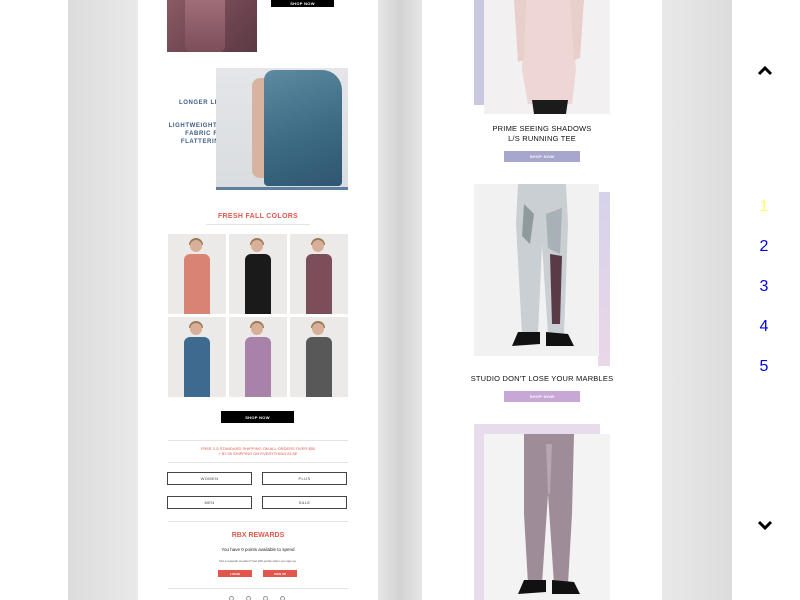 Image resolution: width=800 pixels, height=600 pixels. What do you see at coordinates (258, 453) in the screenshot?
I see `shipping-notice-secondary: + $7.95 SHIPPING ON EVERYTHING ELSE` at bounding box center [258, 453].